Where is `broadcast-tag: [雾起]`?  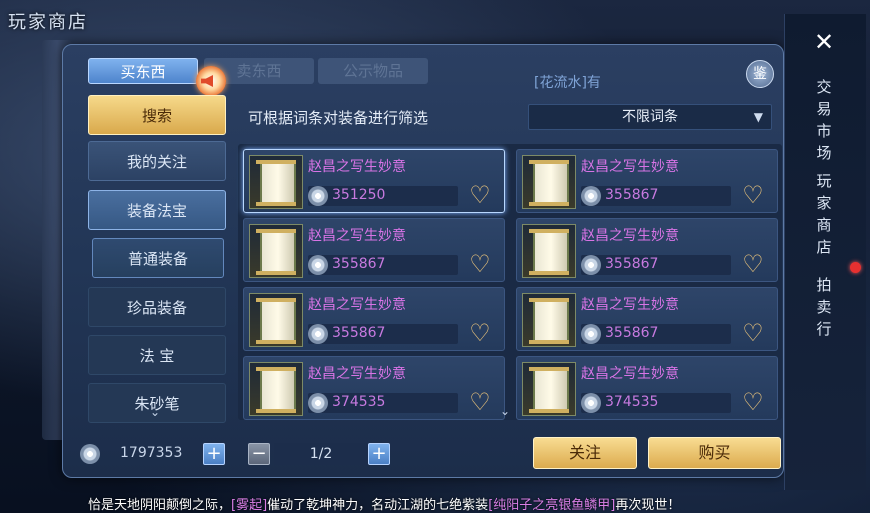 broadcast-tag: [雾起] is located at coordinates (249, 505).